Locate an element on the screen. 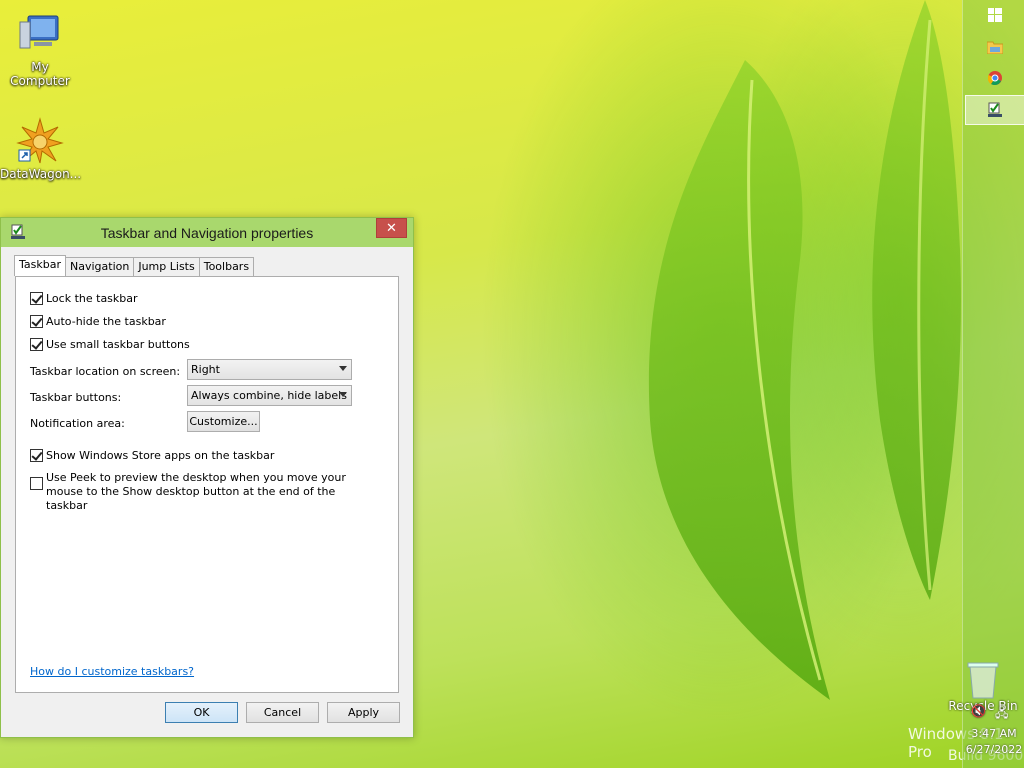  cancel-button: Cancel is located at coordinates (282, 712).